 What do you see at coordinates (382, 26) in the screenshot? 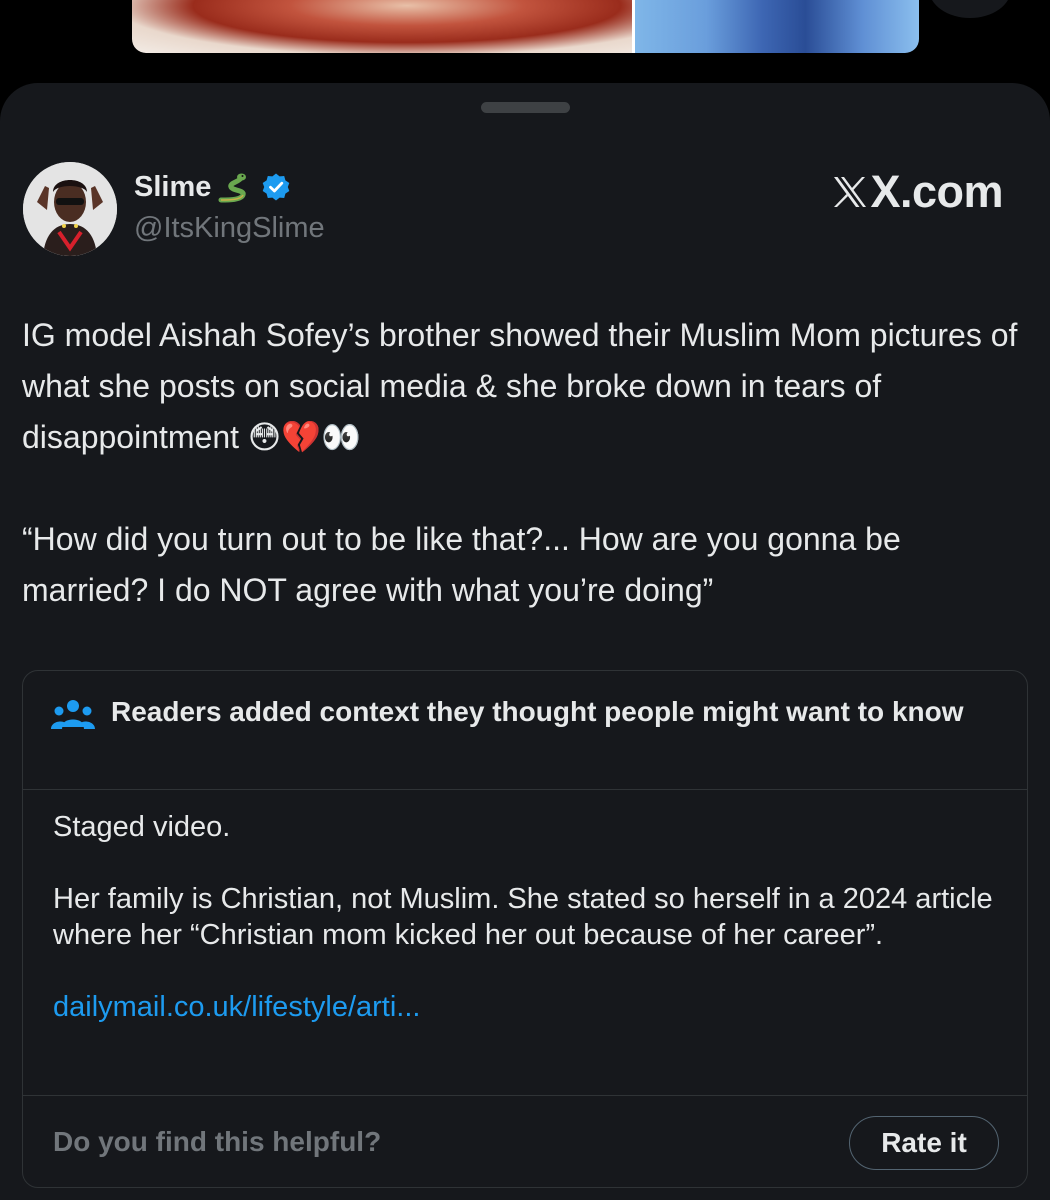
I see `media-thumbnail-food` at bounding box center [382, 26].